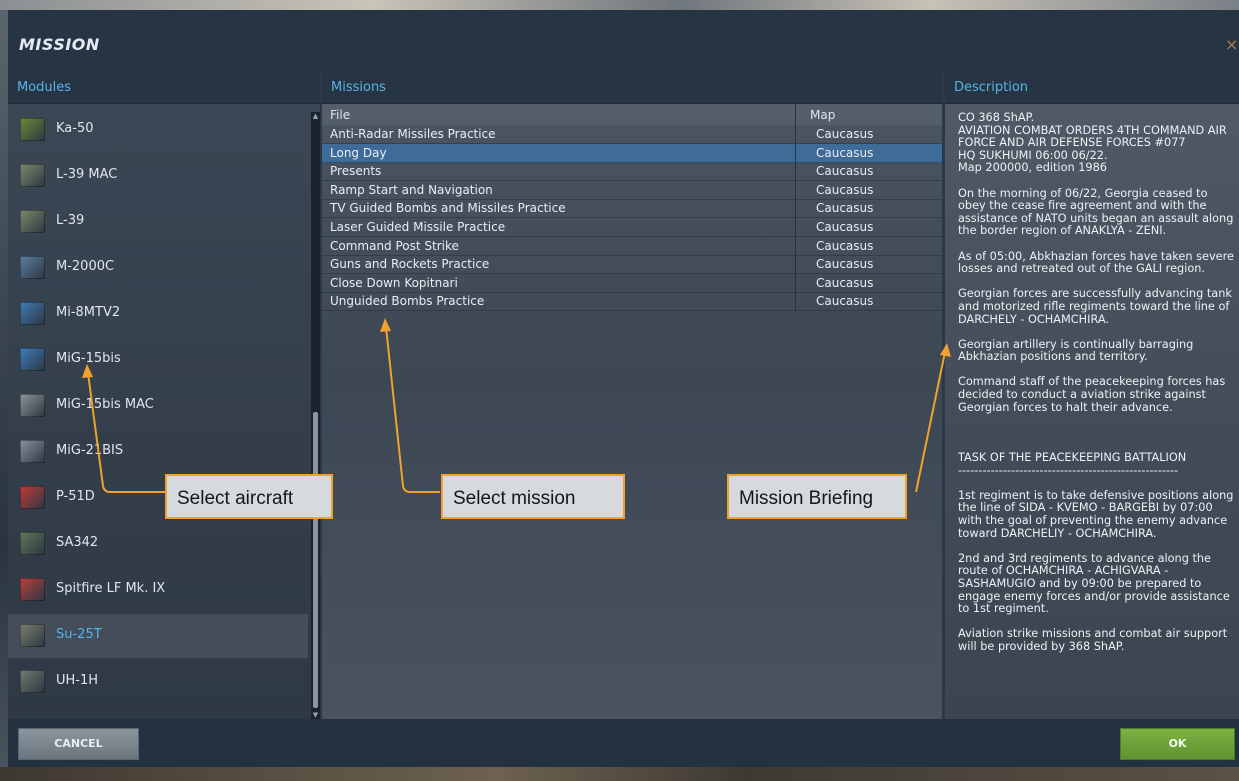 The width and height of the screenshot is (1239, 781). I want to click on description-paragraph, so click(1096, 433).